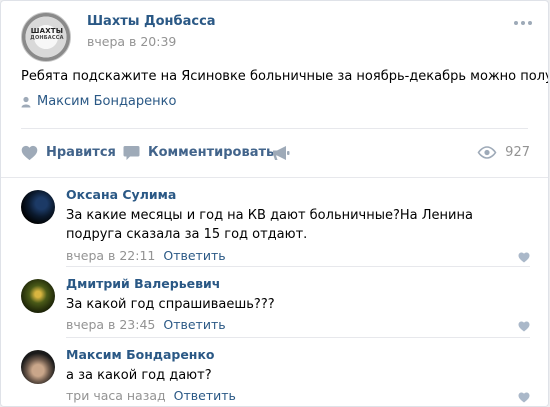 The width and height of the screenshot is (550, 407). I want to click on views-counter: 927, so click(503, 152).